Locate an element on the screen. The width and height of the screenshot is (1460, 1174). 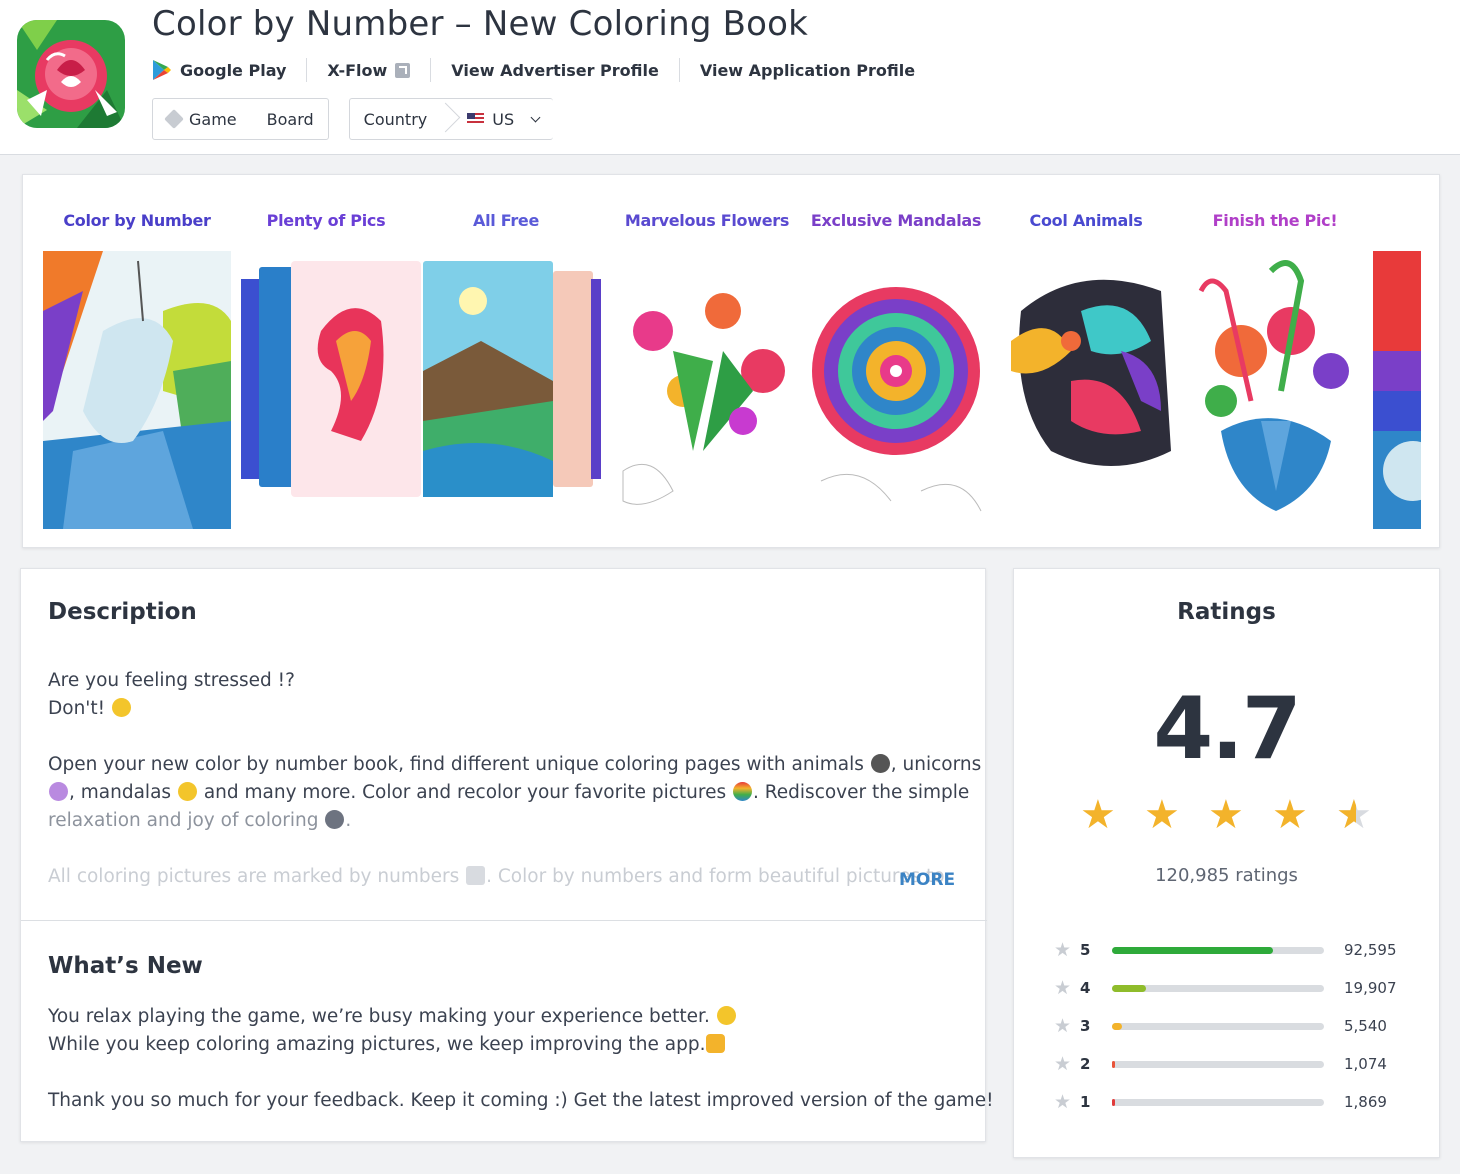
advertiser-profile-label: View Advertiser Profile is located at coordinates (555, 70).